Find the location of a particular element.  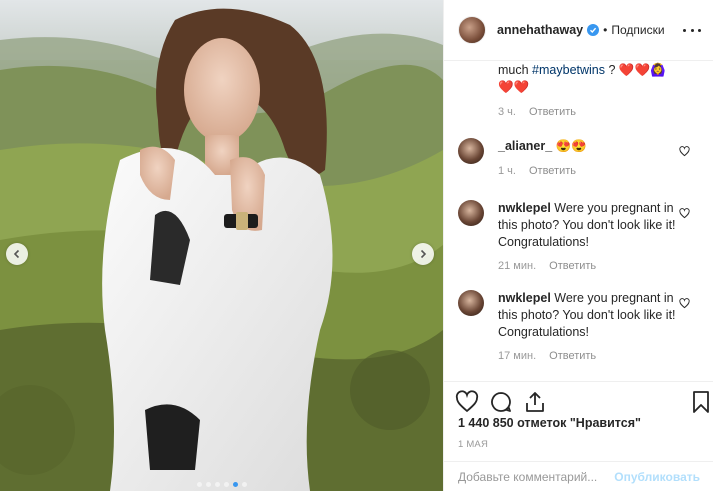

caption-emojis: ❤️❤️🙆‍♀️ is located at coordinates (642, 70).